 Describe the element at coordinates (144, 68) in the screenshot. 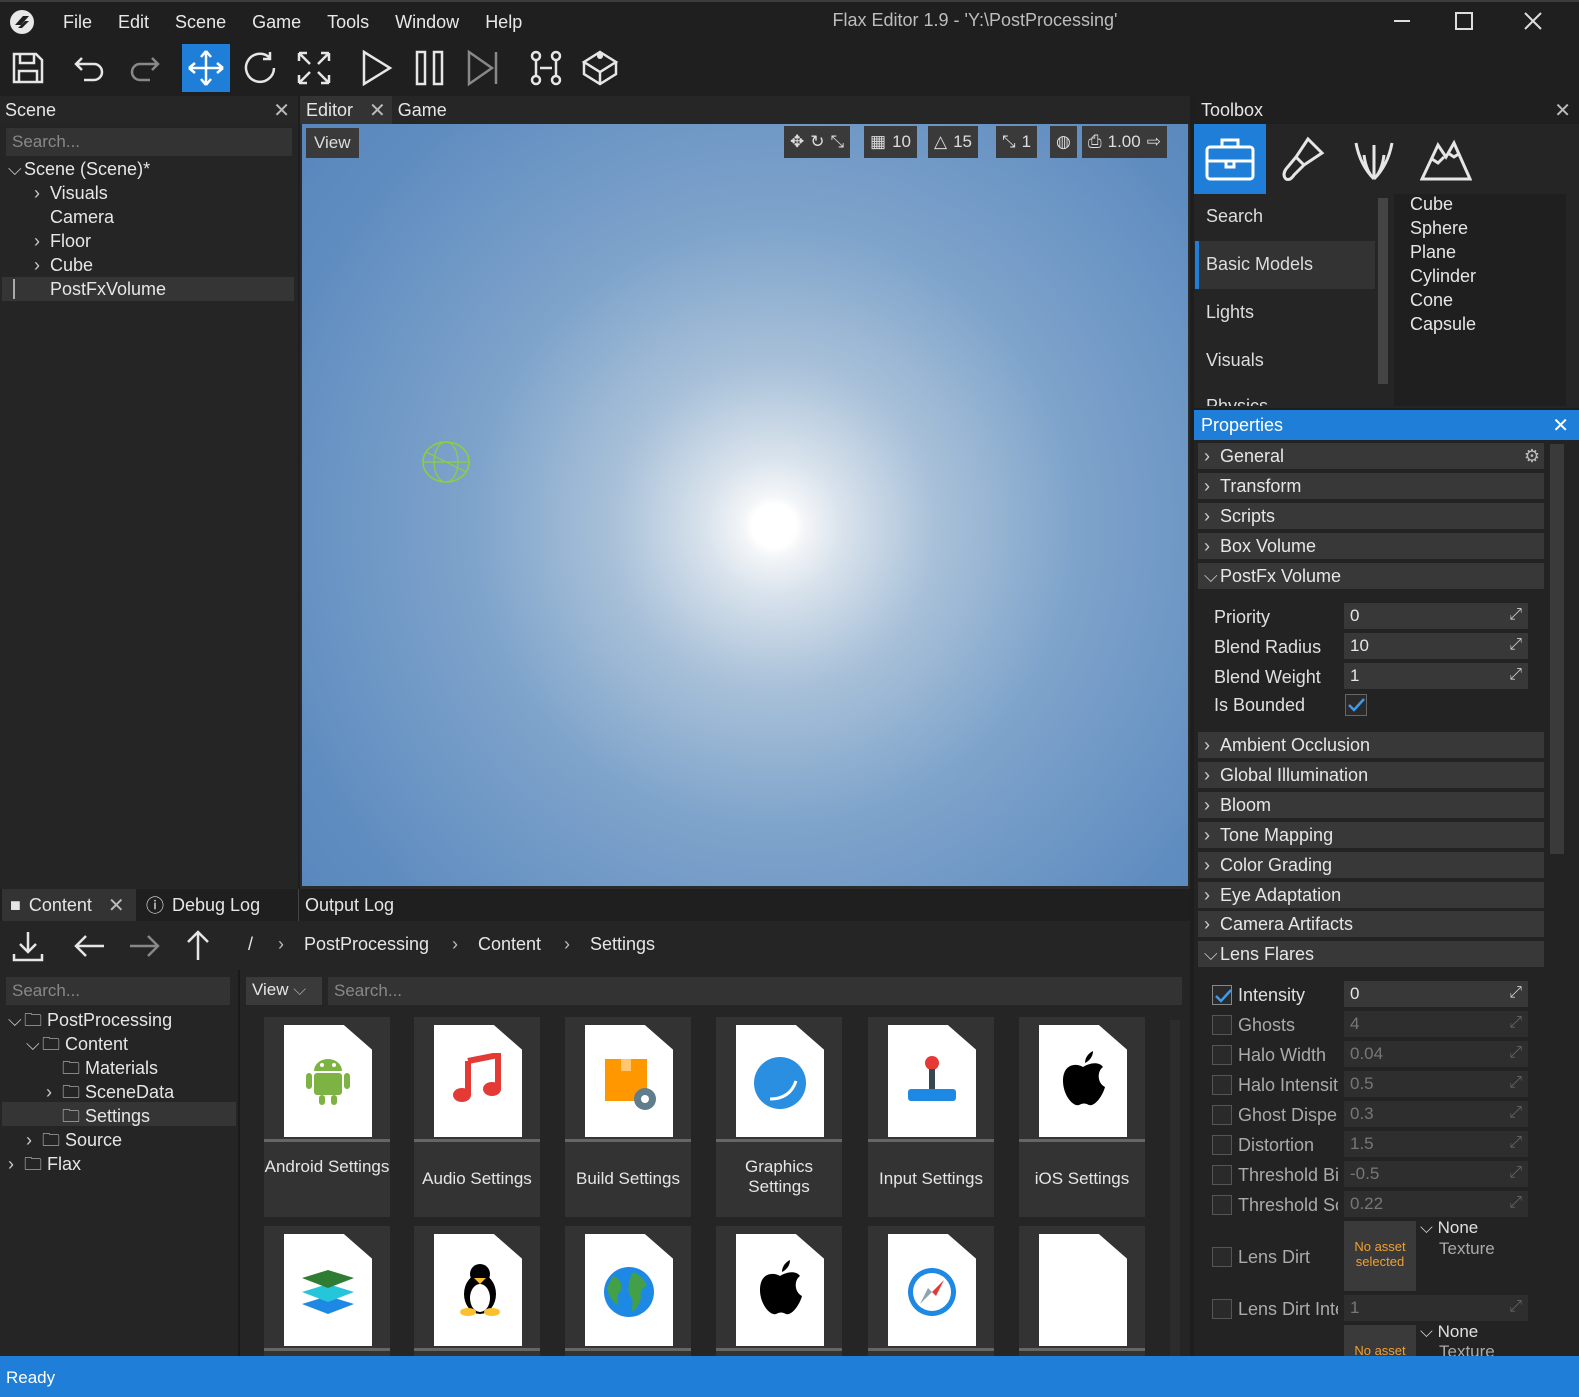

I see `redo-button` at that location.